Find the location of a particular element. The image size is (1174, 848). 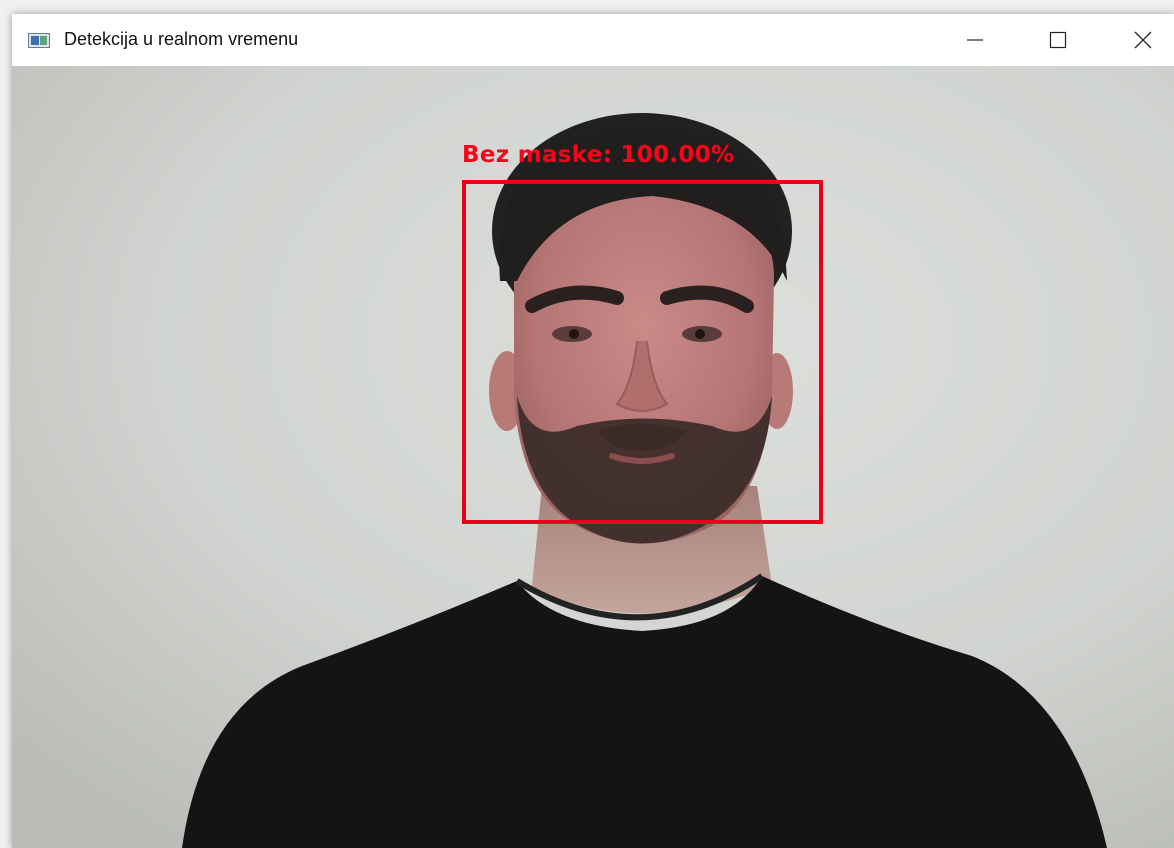

face-detection-box is located at coordinates (642, 352).